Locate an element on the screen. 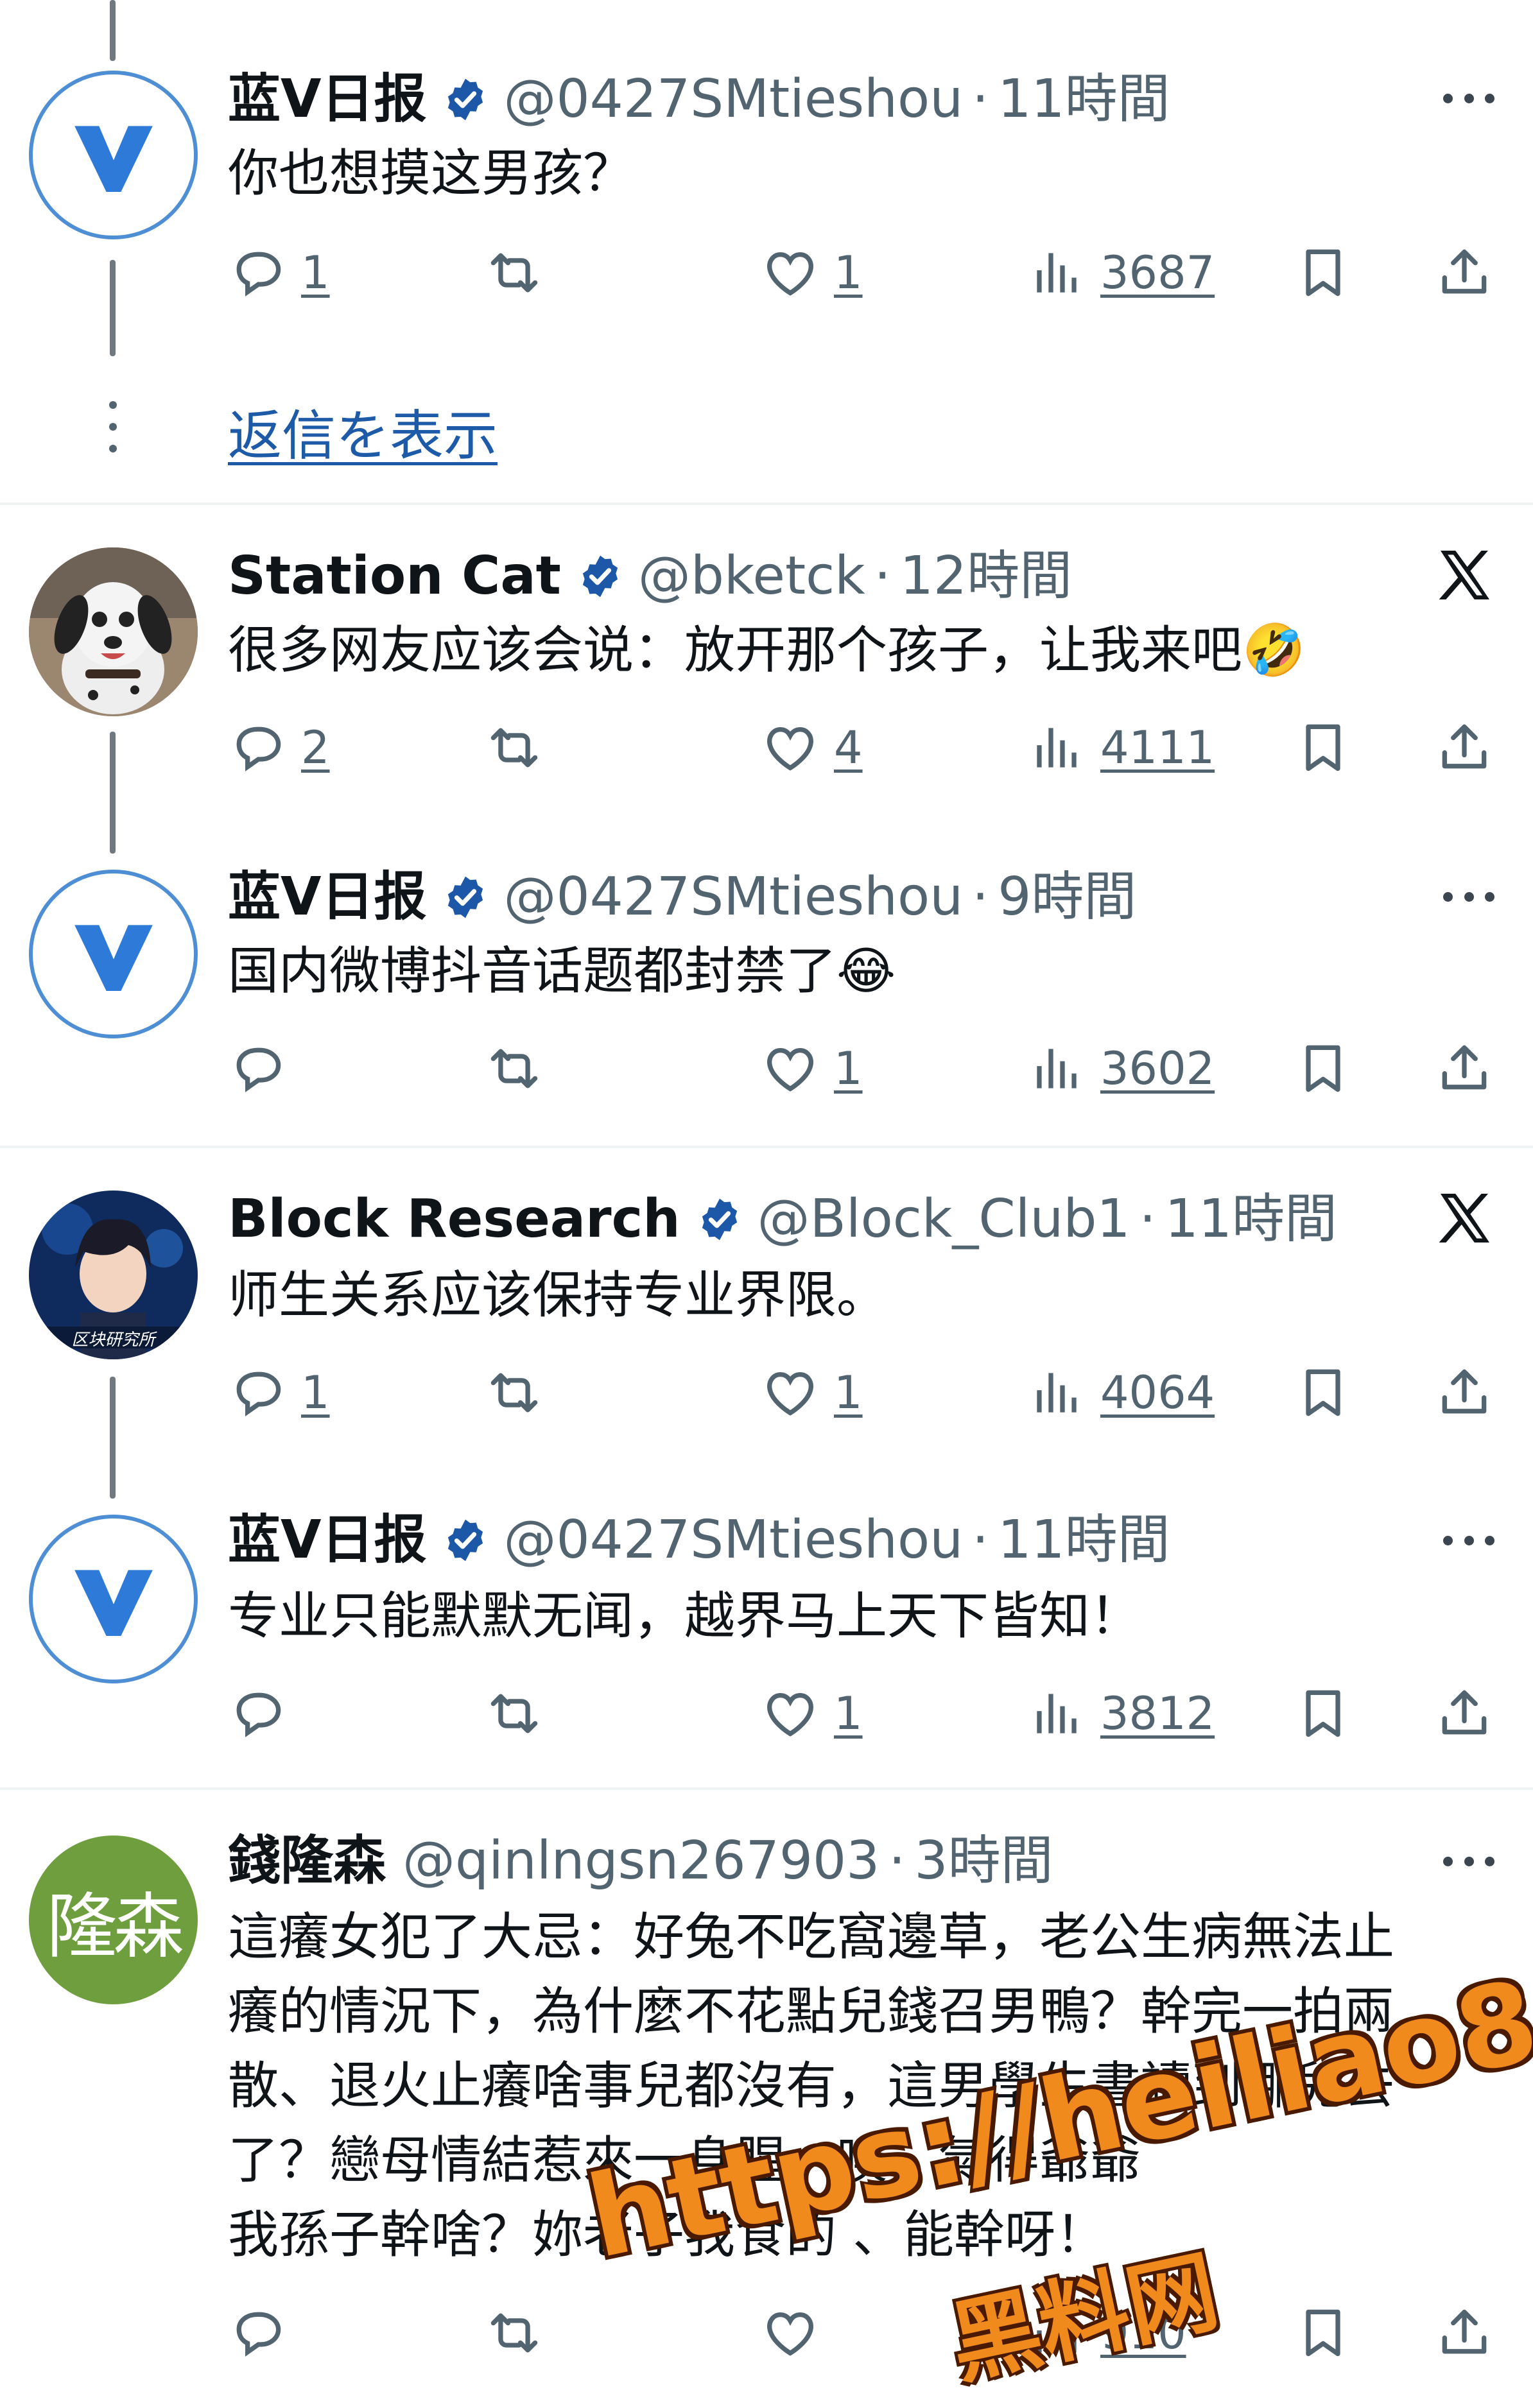 The image size is (1533, 2408). tweet-header: 蓝V日报 @0427SMtieshou · 11時間 is located at coordinates (699, 1540).